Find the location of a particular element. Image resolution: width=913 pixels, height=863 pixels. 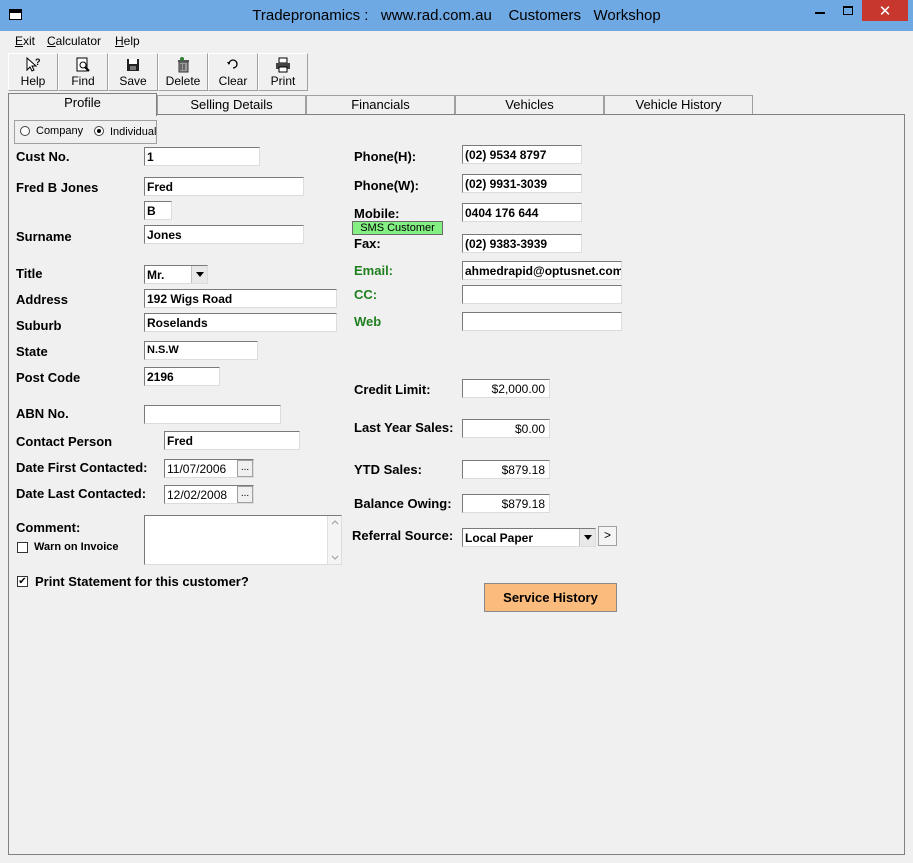

close-button: ✕ is located at coordinates (885, 10).